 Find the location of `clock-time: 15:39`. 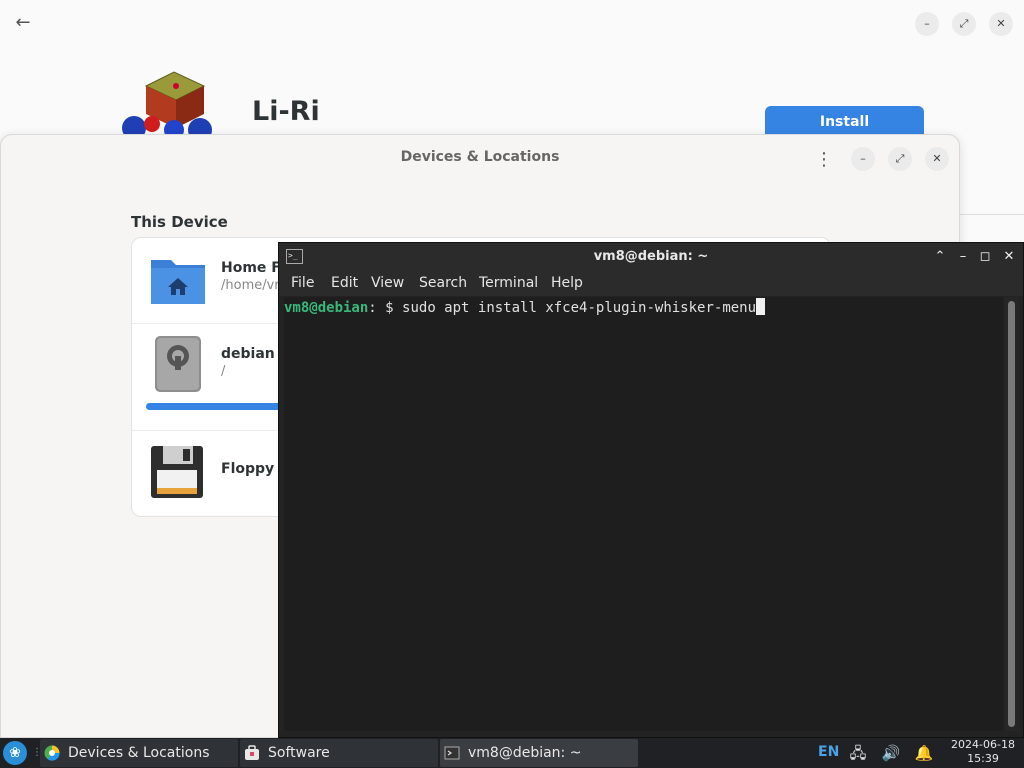

clock-time: 15:39 is located at coordinates (983, 758).